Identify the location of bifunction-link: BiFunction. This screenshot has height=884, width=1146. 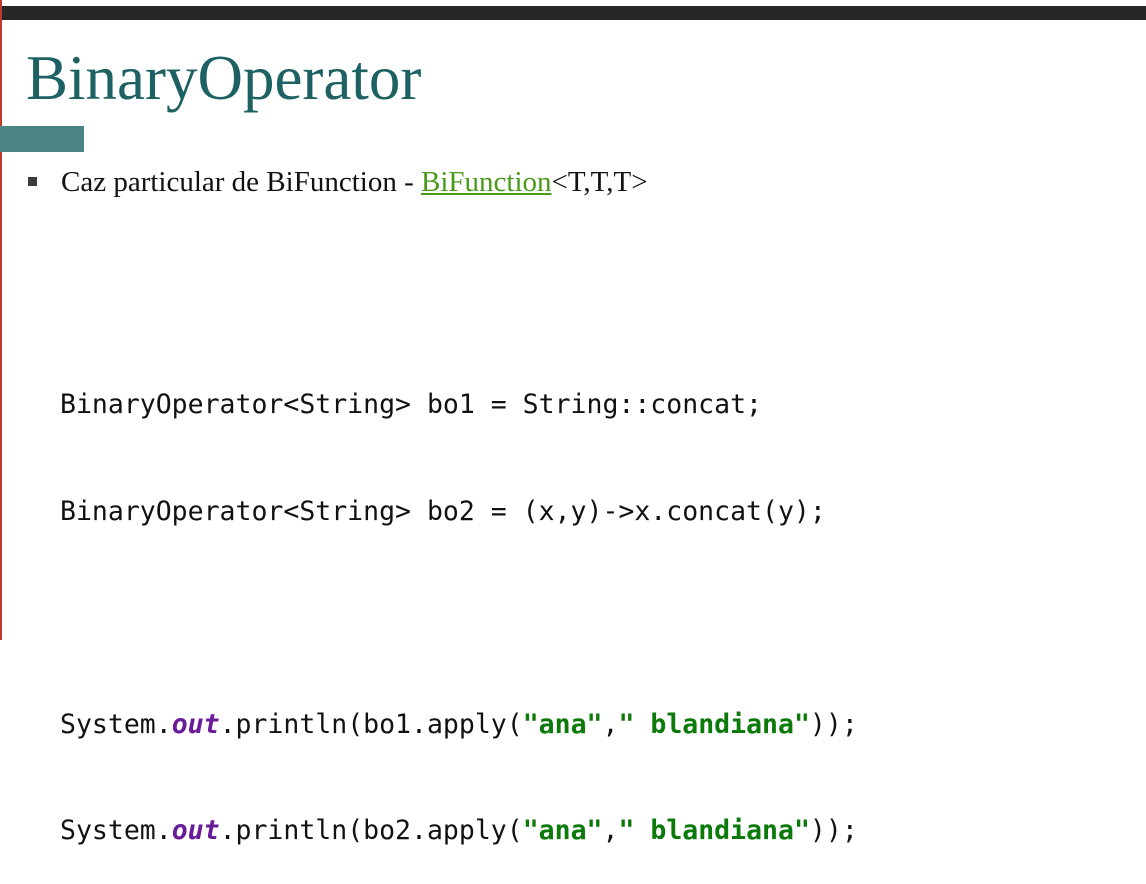
(486, 182).